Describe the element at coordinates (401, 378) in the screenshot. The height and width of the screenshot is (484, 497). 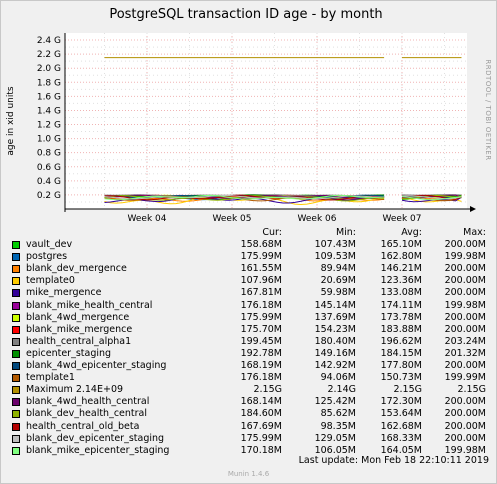
I see `legend-avg-value: 150.73M` at that location.